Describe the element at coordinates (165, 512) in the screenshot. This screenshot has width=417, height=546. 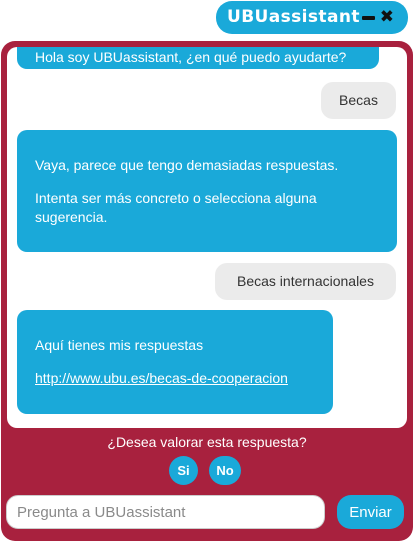
I see `question-input` at that location.